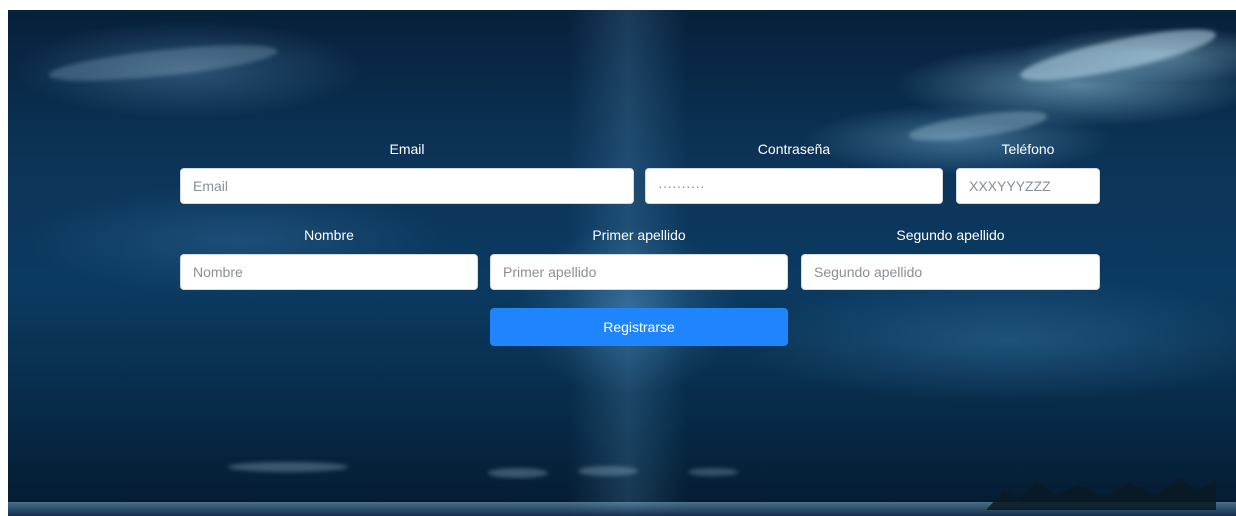  I want to click on password-input, so click(794, 186).